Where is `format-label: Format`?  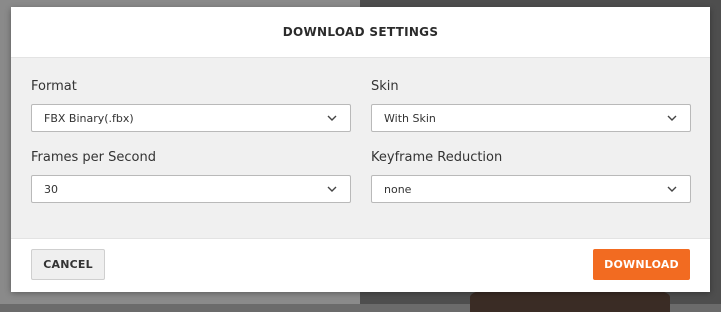 format-label: Format is located at coordinates (54, 86).